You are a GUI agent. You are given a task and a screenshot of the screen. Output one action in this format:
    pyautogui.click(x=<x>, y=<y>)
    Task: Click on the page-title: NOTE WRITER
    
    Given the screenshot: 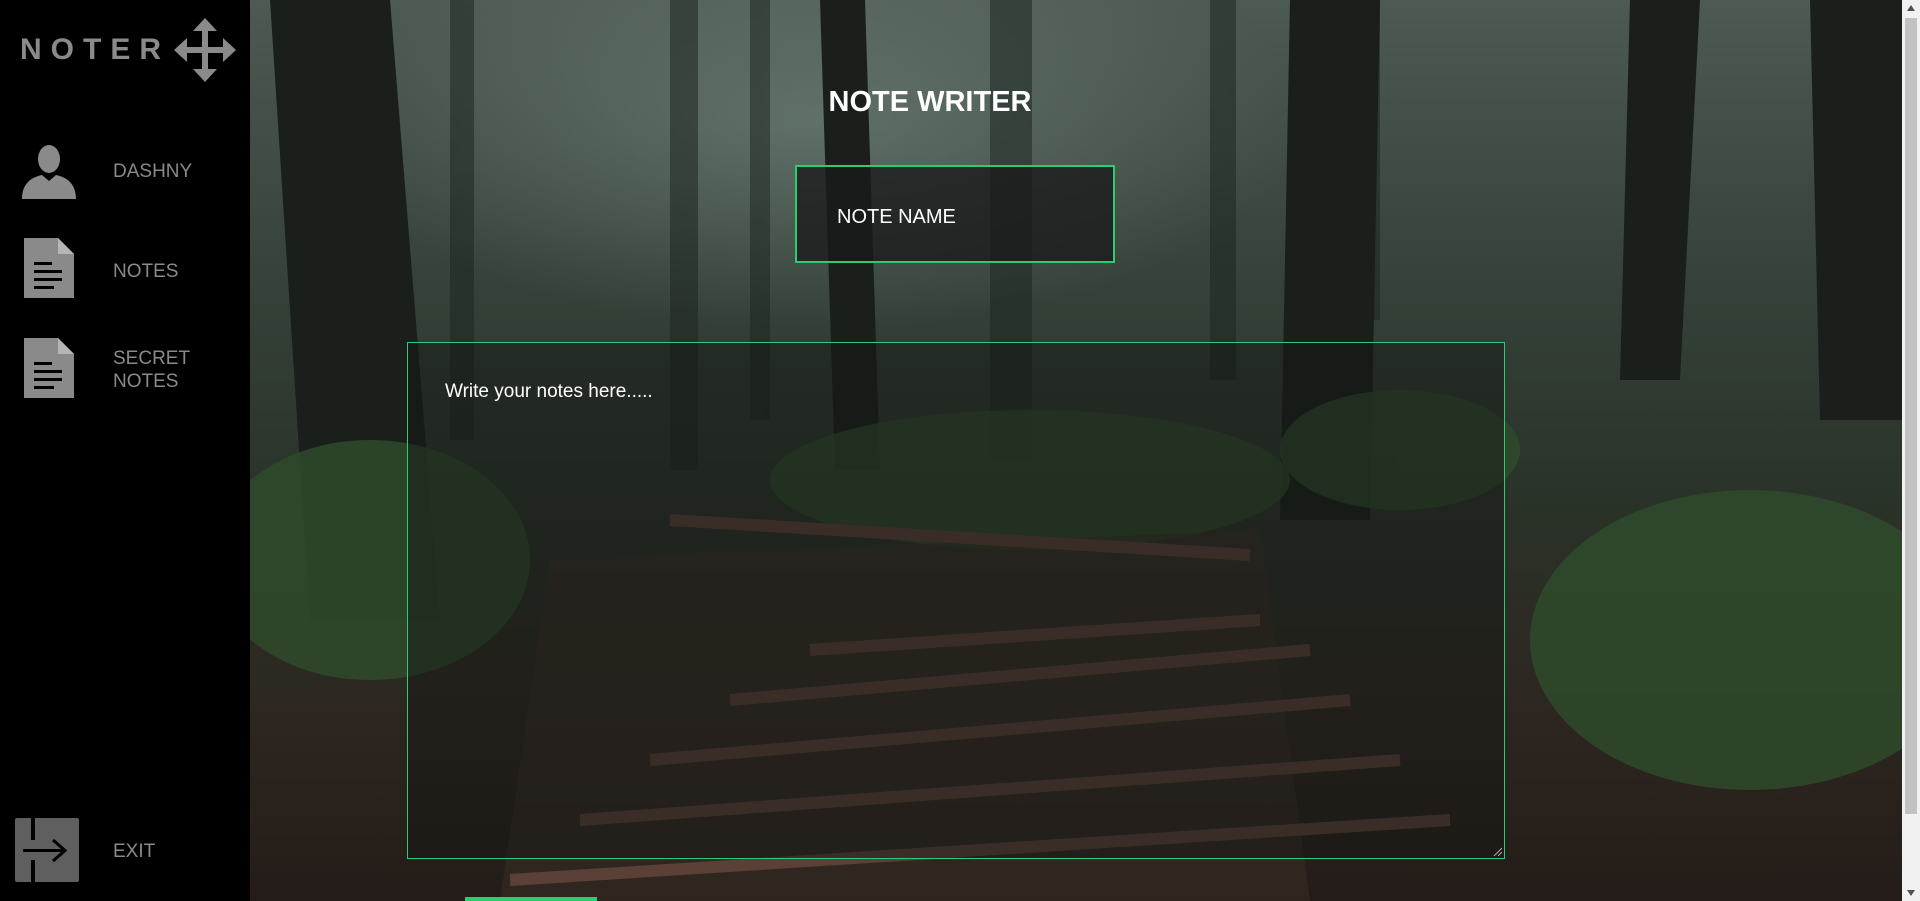 What is the action you would take?
    pyautogui.click(x=930, y=102)
    